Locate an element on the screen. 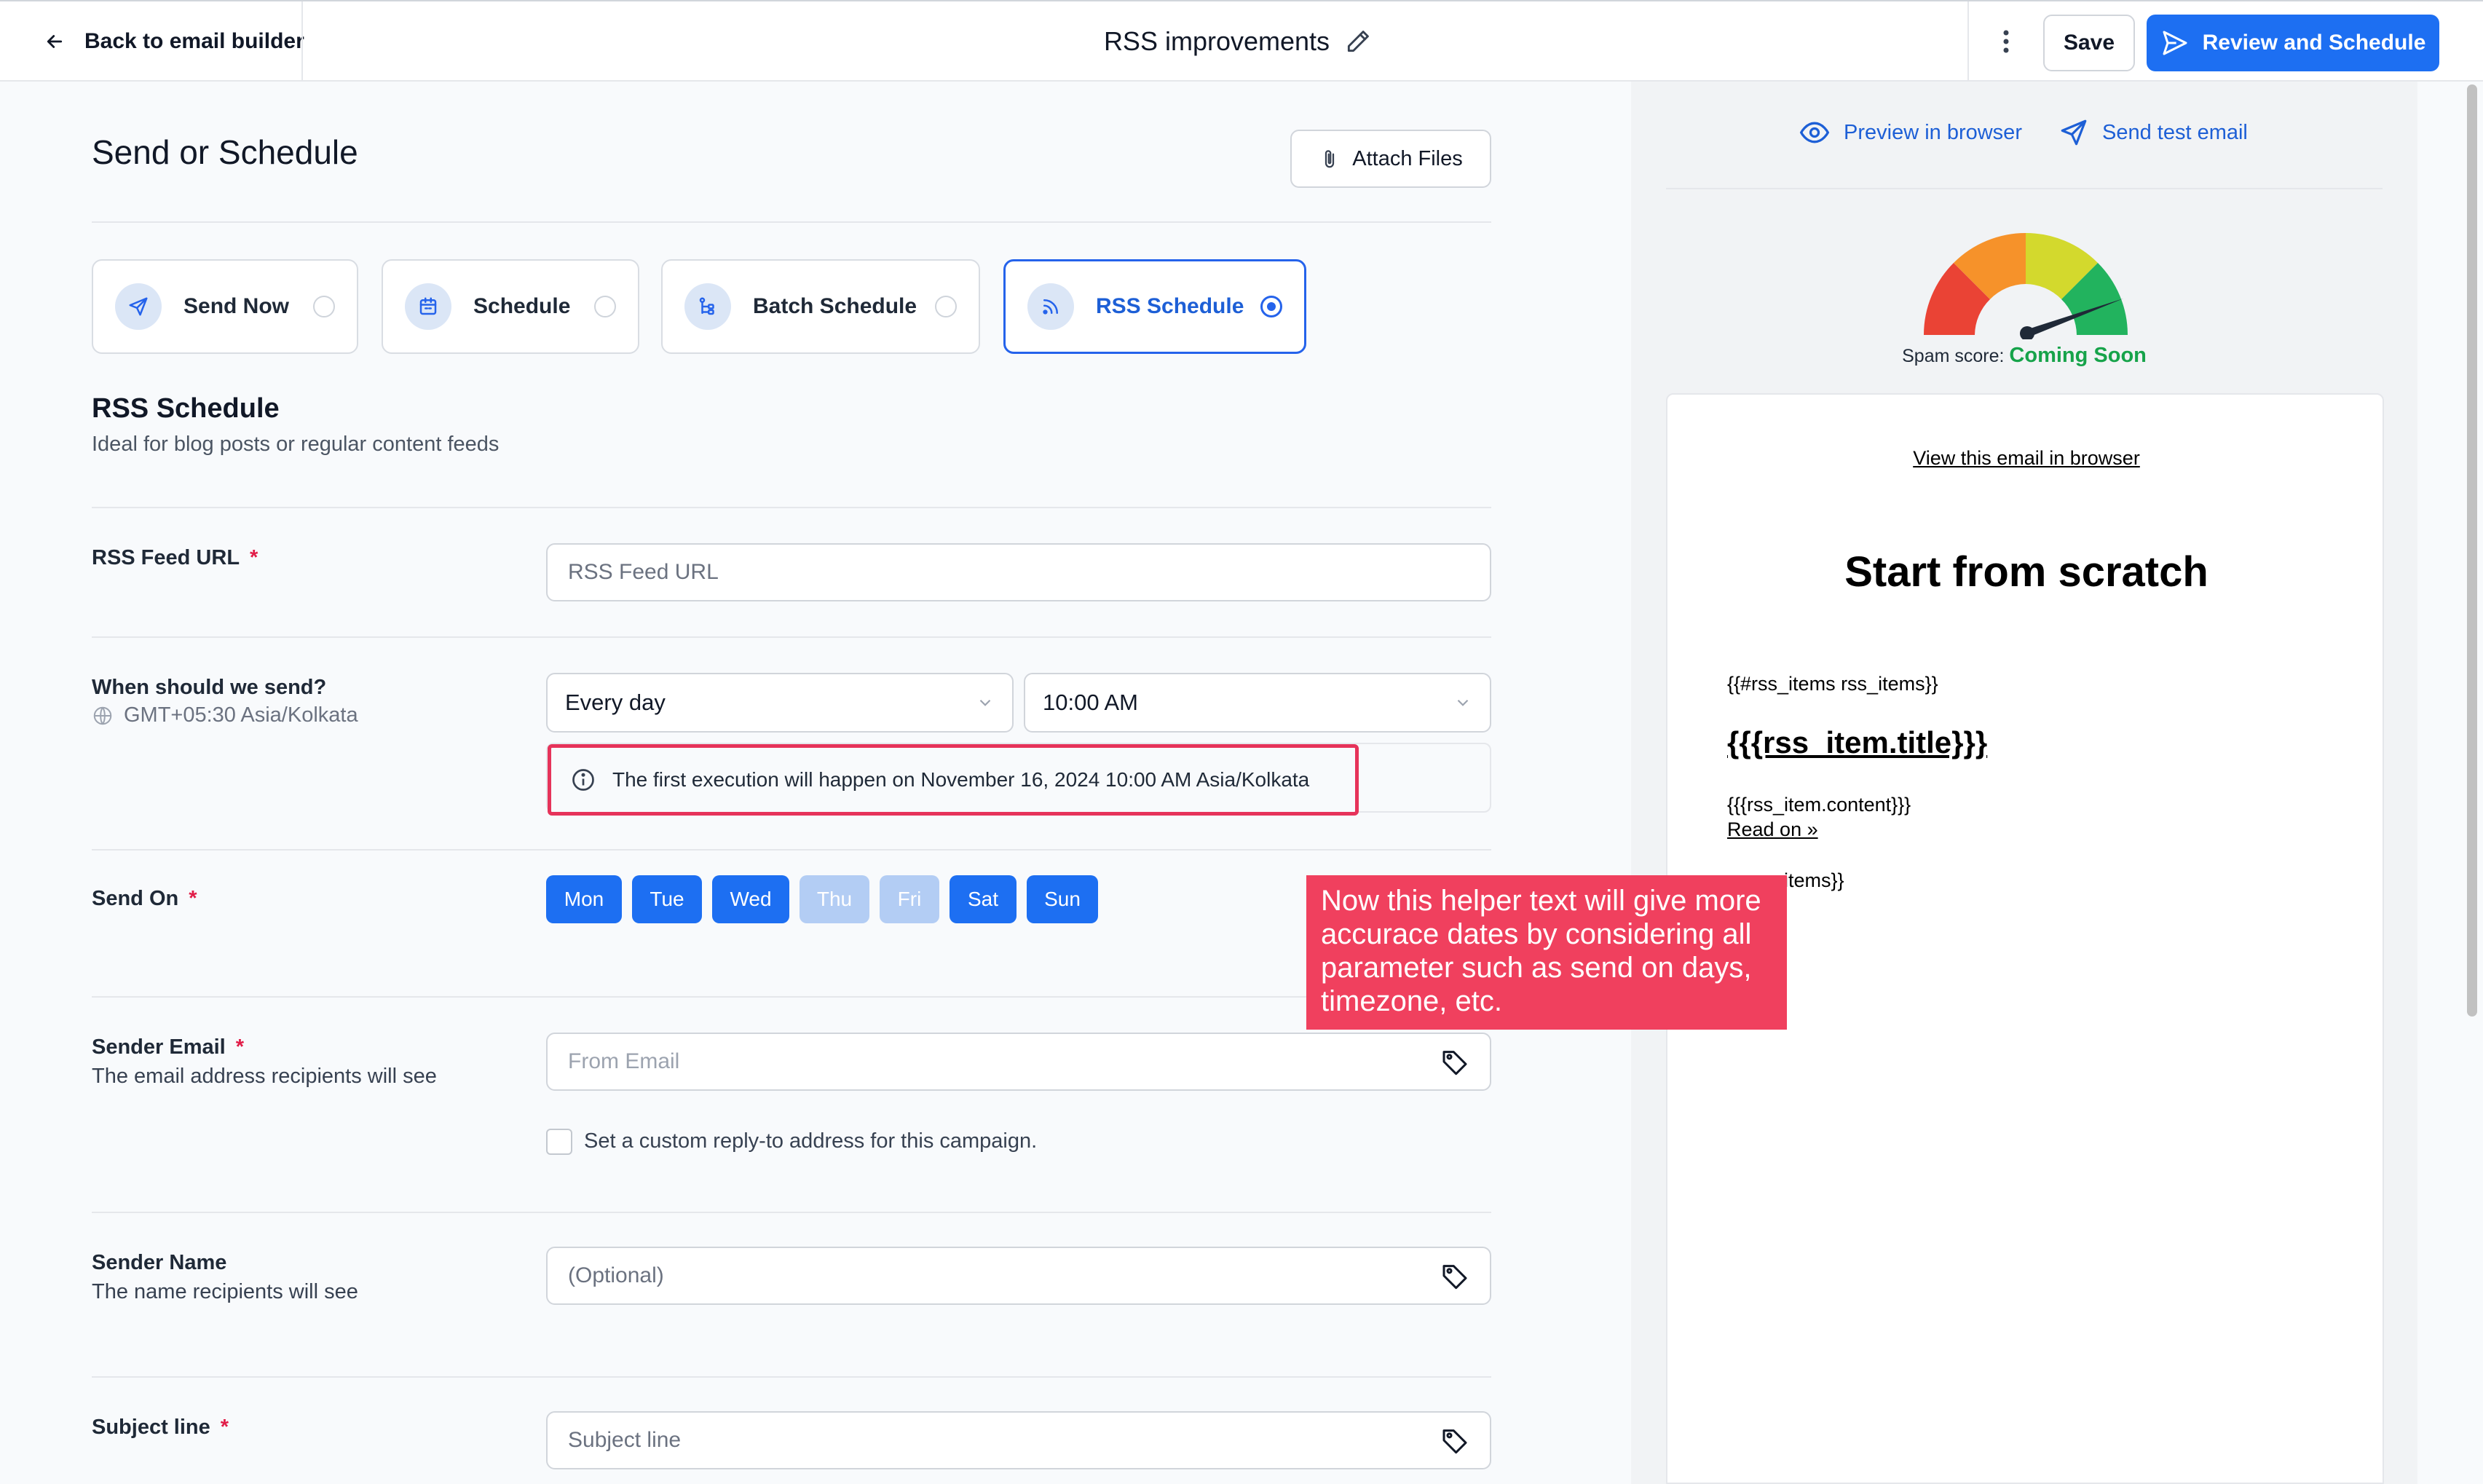  radio-button-selected is located at coordinates (1271, 306).